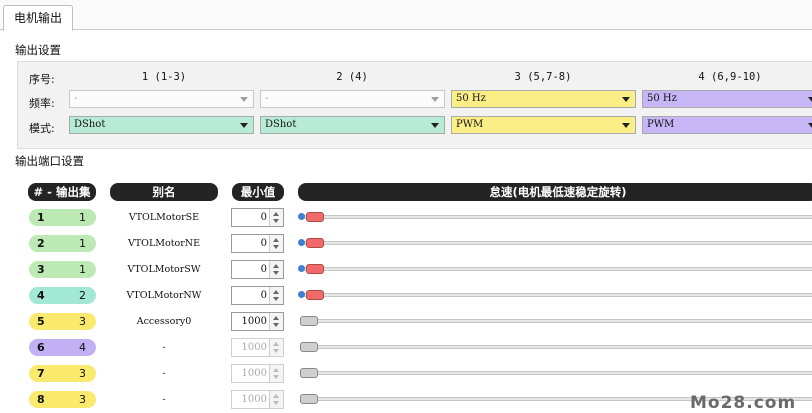 The height and width of the screenshot is (413, 812). What do you see at coordinates (727, 125) in the screenshot?
I see `mode-select-4: PWM` at bounding box center [727, 125].